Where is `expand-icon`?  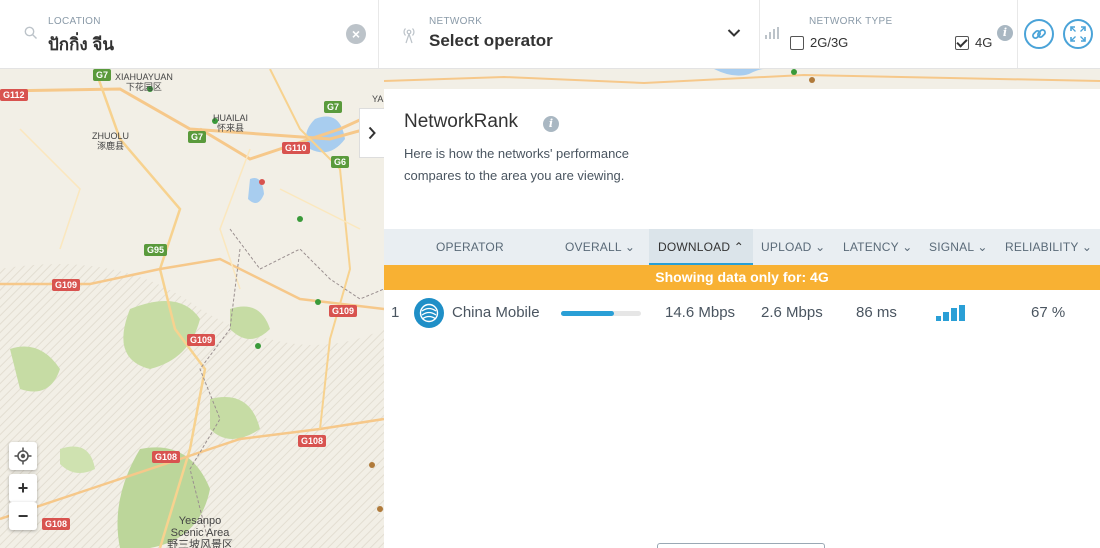 expand-icon is located at coordinates (1078, 34).